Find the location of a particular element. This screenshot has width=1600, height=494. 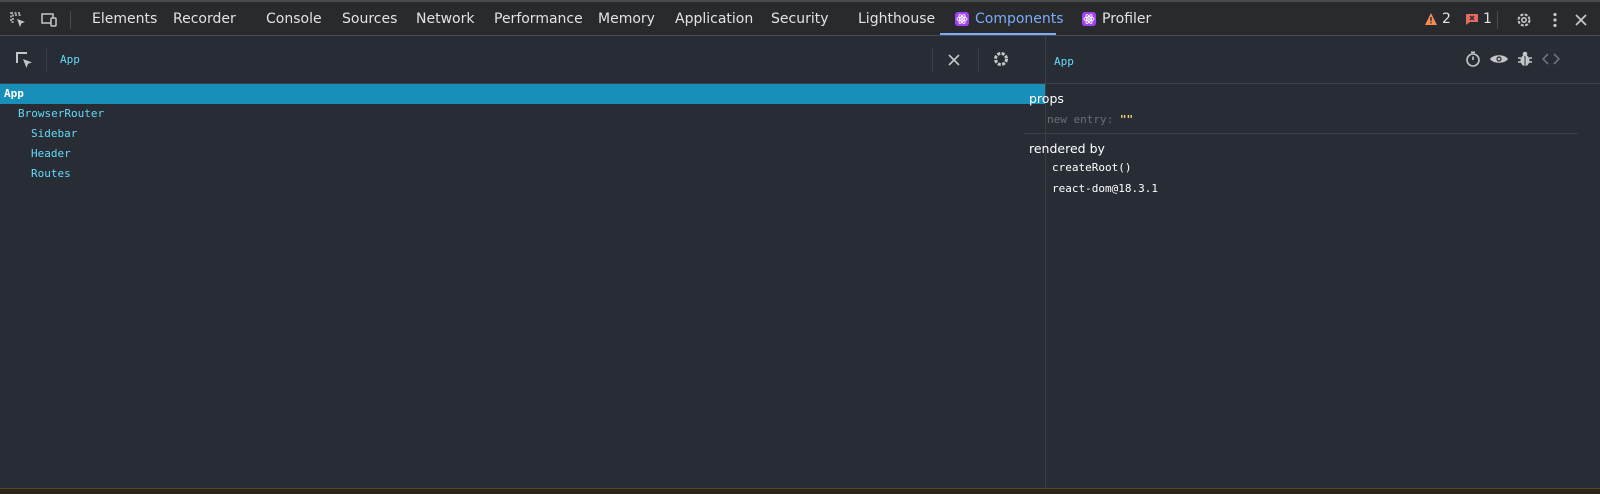

tab-lighthouse: Lighthouse is located at coordinates (896, 19).